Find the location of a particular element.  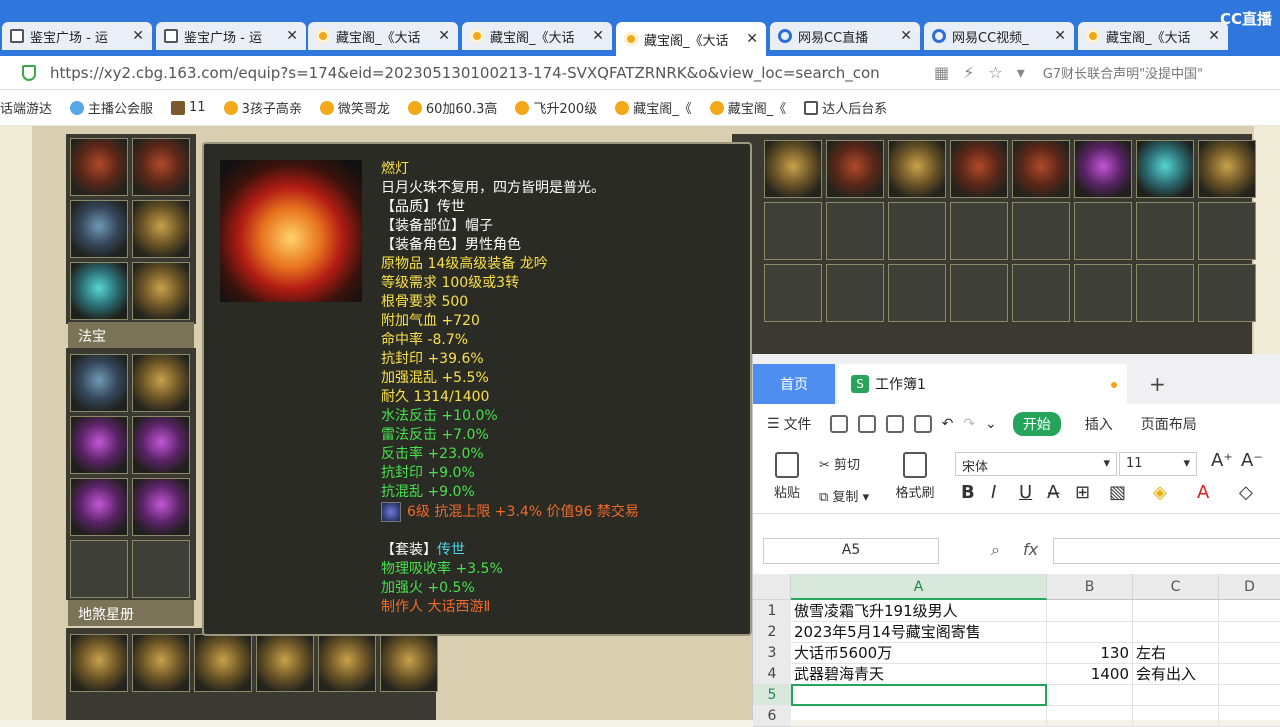

grid-cell: 左右 is located at coordinates (1176, 653).